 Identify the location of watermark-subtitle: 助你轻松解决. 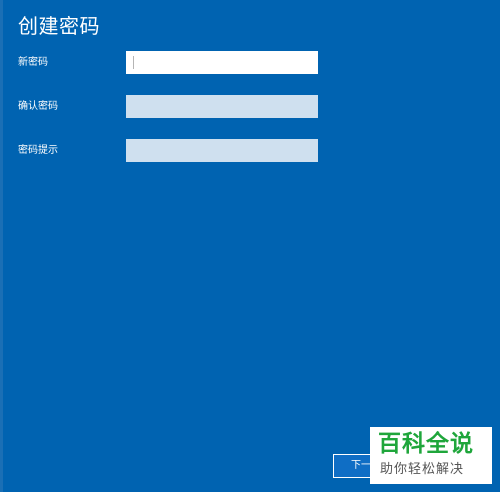
(422, 469).